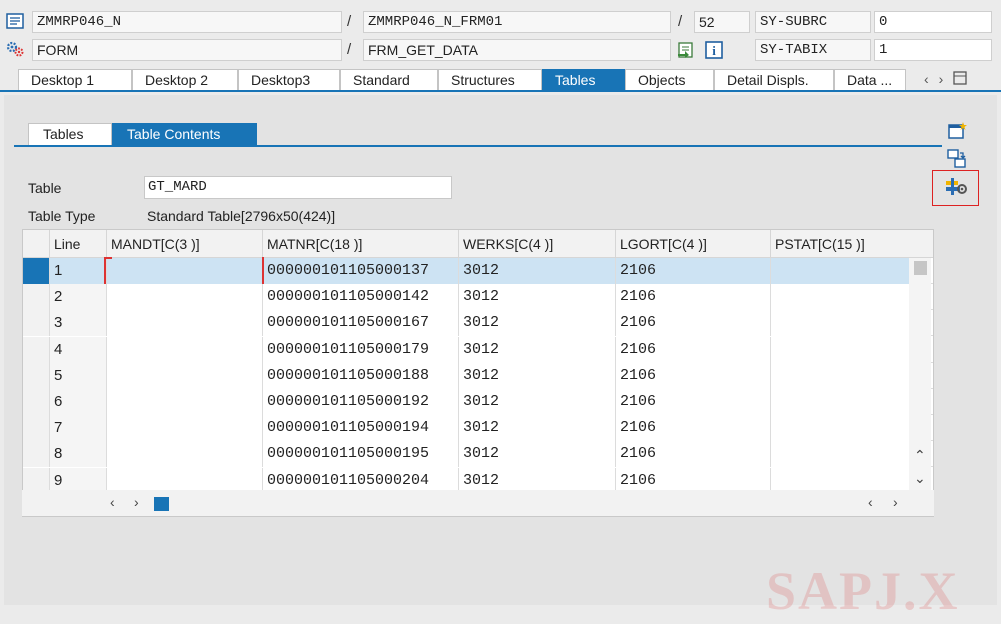 This screenshot has height=624, width=1001. I want to click on cell-line: 5, so click(77, 375).